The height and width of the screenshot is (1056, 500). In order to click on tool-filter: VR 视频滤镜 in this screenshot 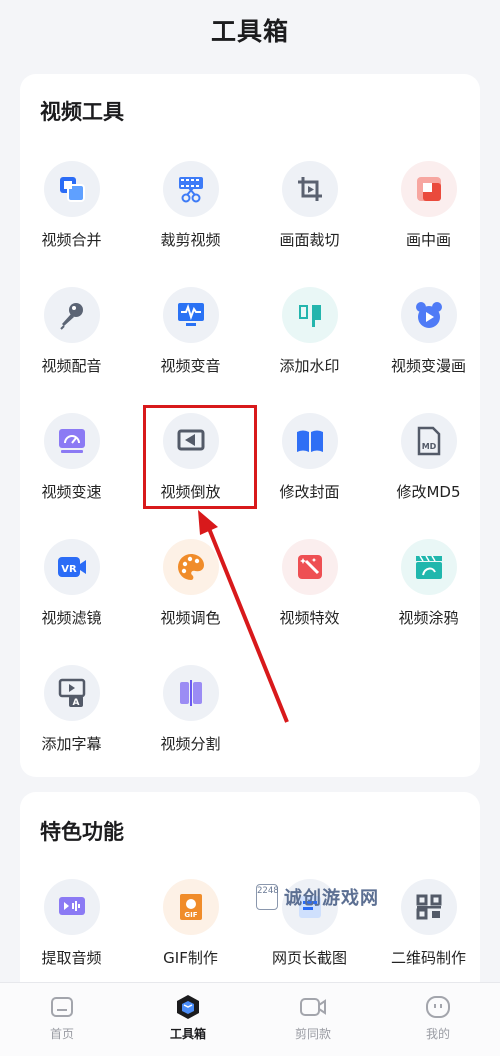, I will do `click(71, 589)`.